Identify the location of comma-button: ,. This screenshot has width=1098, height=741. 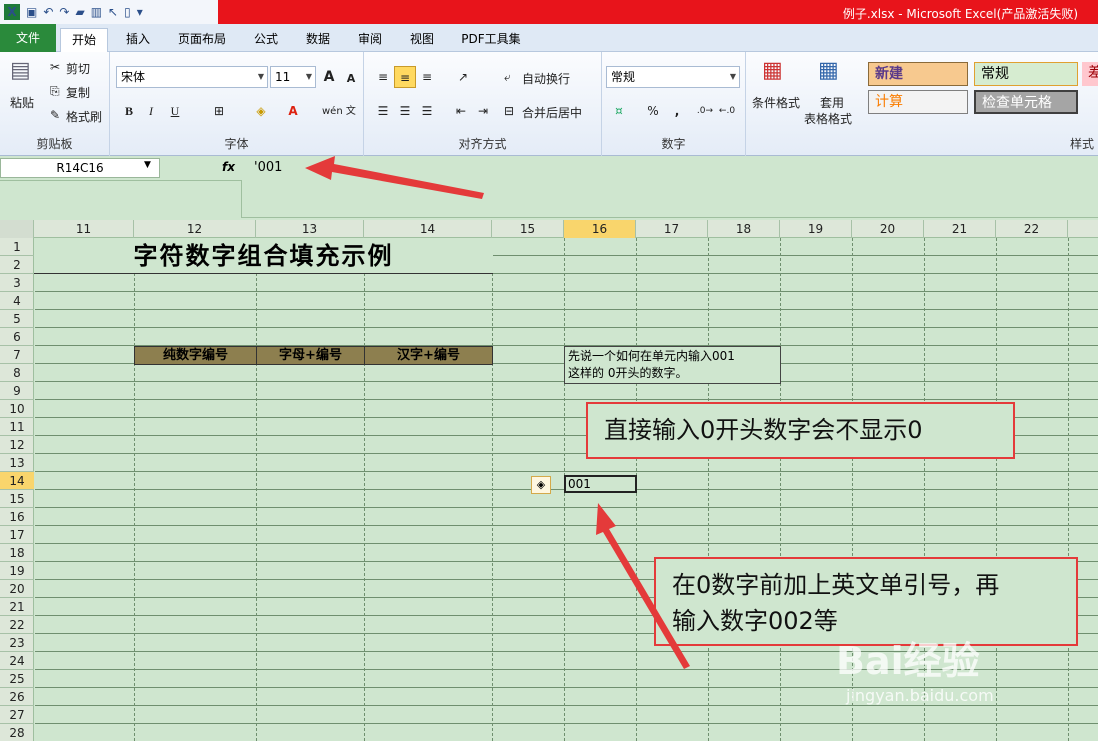
(677, 111).